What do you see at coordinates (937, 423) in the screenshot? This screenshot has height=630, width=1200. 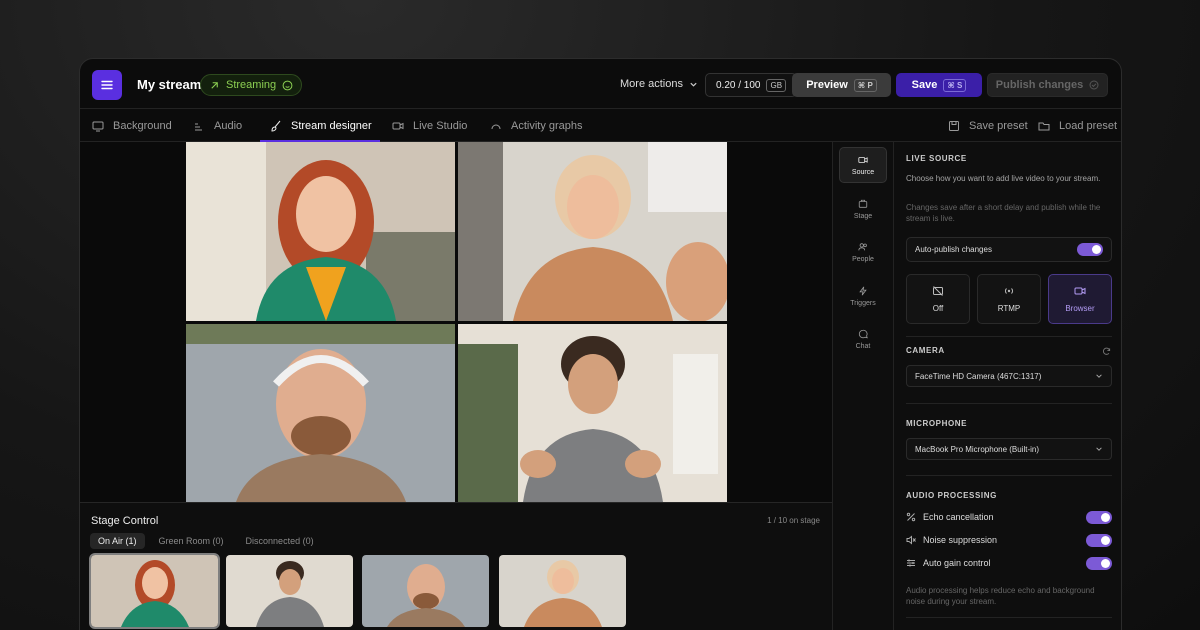 I see `microphone-heading: MICROPHONE` at bounding box center [937, 423].